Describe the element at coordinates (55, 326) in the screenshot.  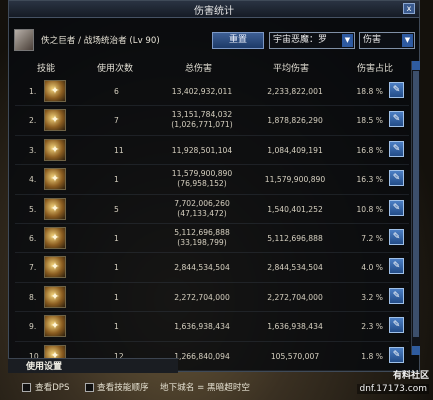
I see `strike-icon: ✦` at that location.